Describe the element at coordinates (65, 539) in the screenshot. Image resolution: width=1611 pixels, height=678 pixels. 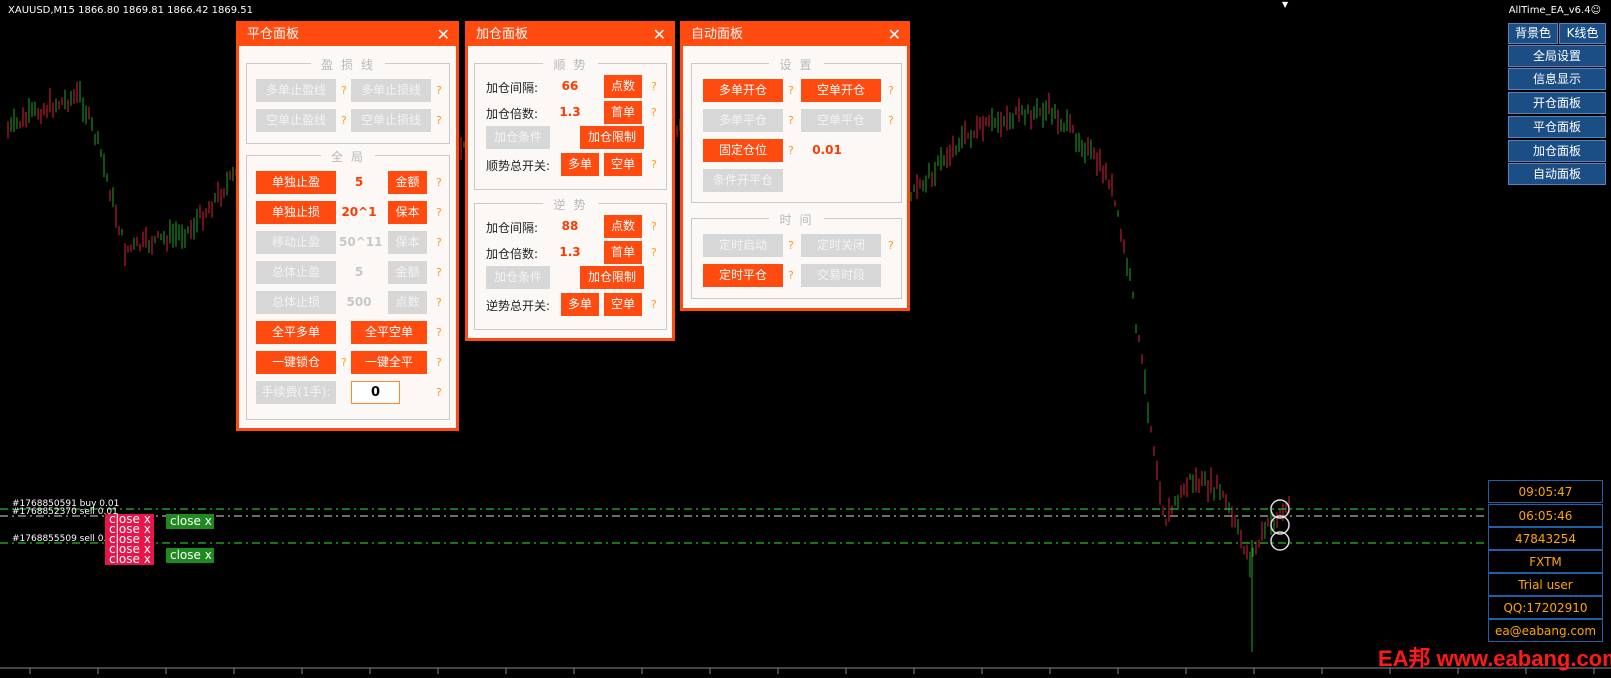
I see `trade-label-sell: #1768855509 sell 0.01` at that location.